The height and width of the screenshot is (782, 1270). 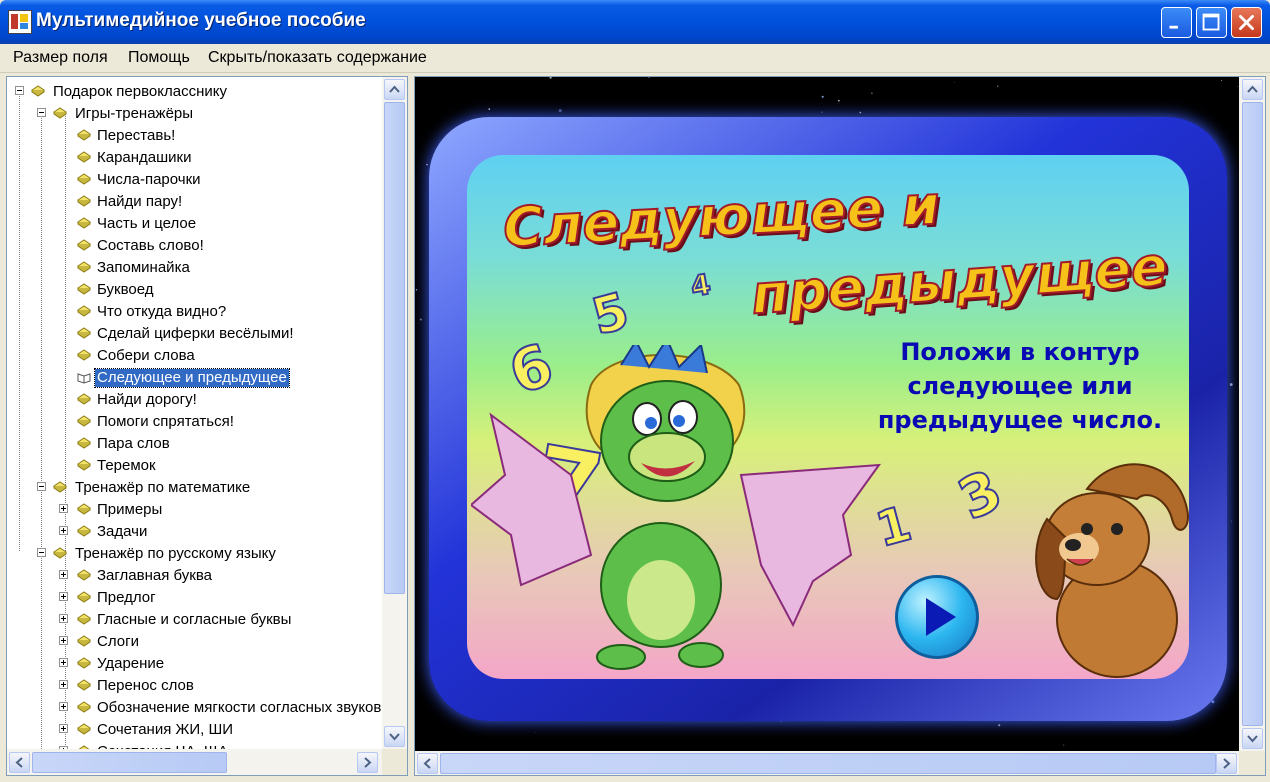 I want to click on tree-scroll-down-button, so click(x=394, y=736).